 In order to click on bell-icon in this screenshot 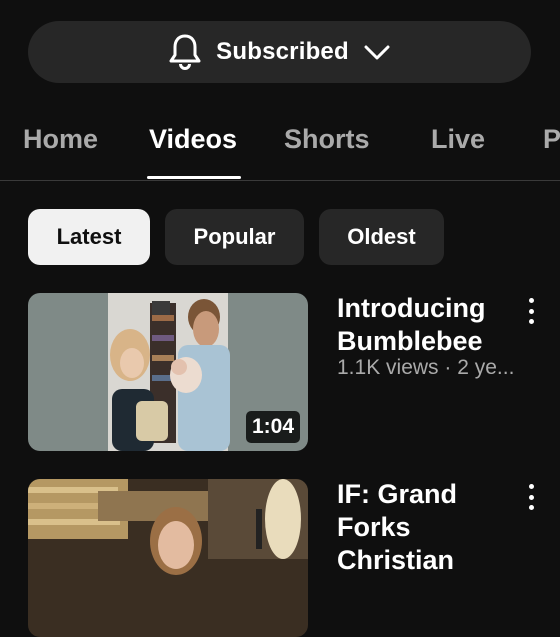, I will do `click(185, 52)`.